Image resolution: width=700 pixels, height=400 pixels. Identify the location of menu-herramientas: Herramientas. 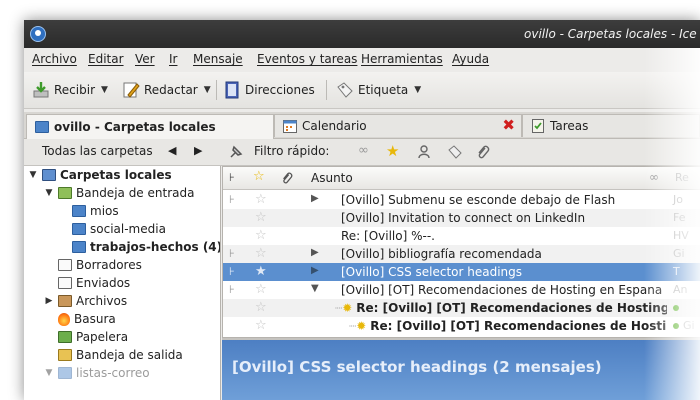
(402, 59).